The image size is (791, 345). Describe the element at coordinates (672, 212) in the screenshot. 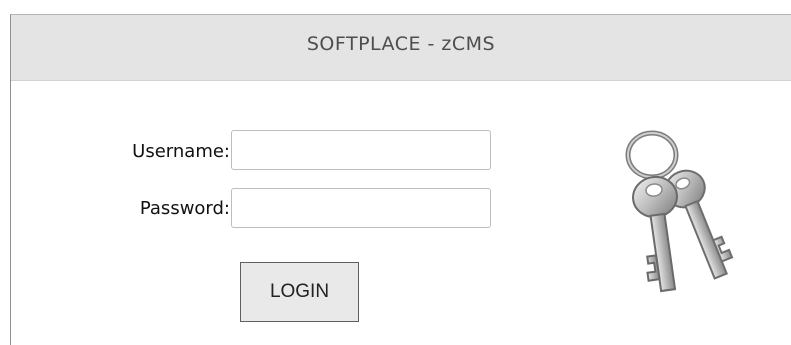

I see `keys-icon` at that location.